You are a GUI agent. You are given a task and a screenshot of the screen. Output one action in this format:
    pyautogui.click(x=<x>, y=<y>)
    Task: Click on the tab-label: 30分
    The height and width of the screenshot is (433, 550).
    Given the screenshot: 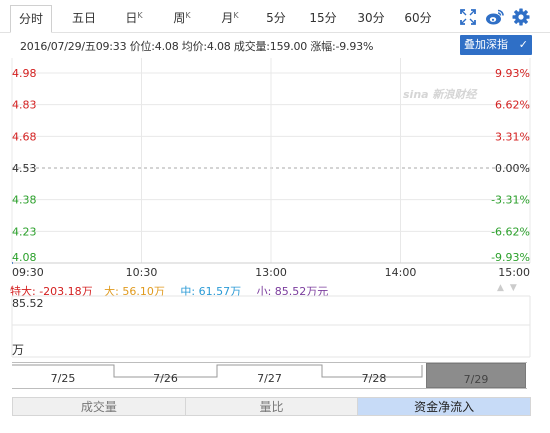 What is the action you would take?
    pyautogui.click(x=371, y=18)
    